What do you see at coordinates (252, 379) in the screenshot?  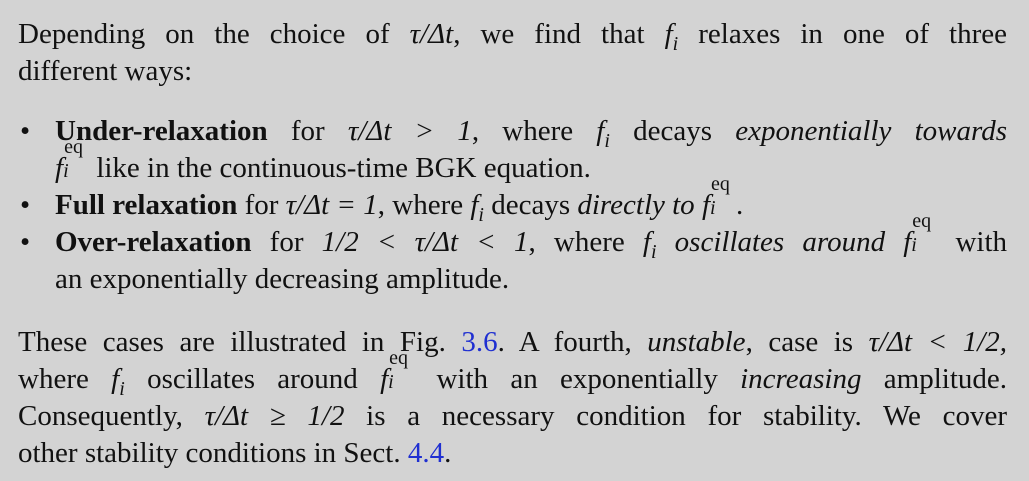 I see `outro-text: oscillates around` at bounding box center [252, 379].